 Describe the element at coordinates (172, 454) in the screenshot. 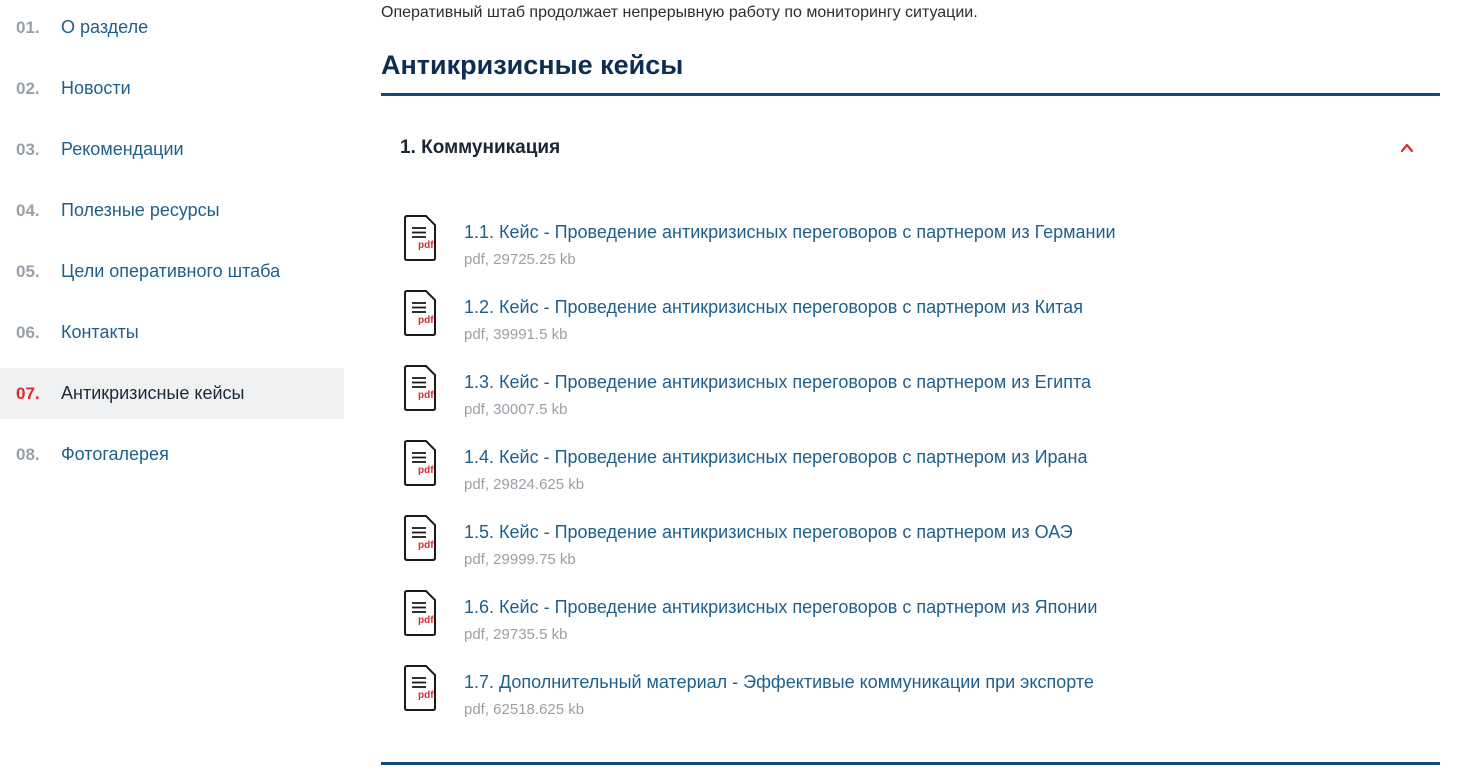

I see `sidebar-item-photo-gallery: 08. Фотогалерея` at that location.